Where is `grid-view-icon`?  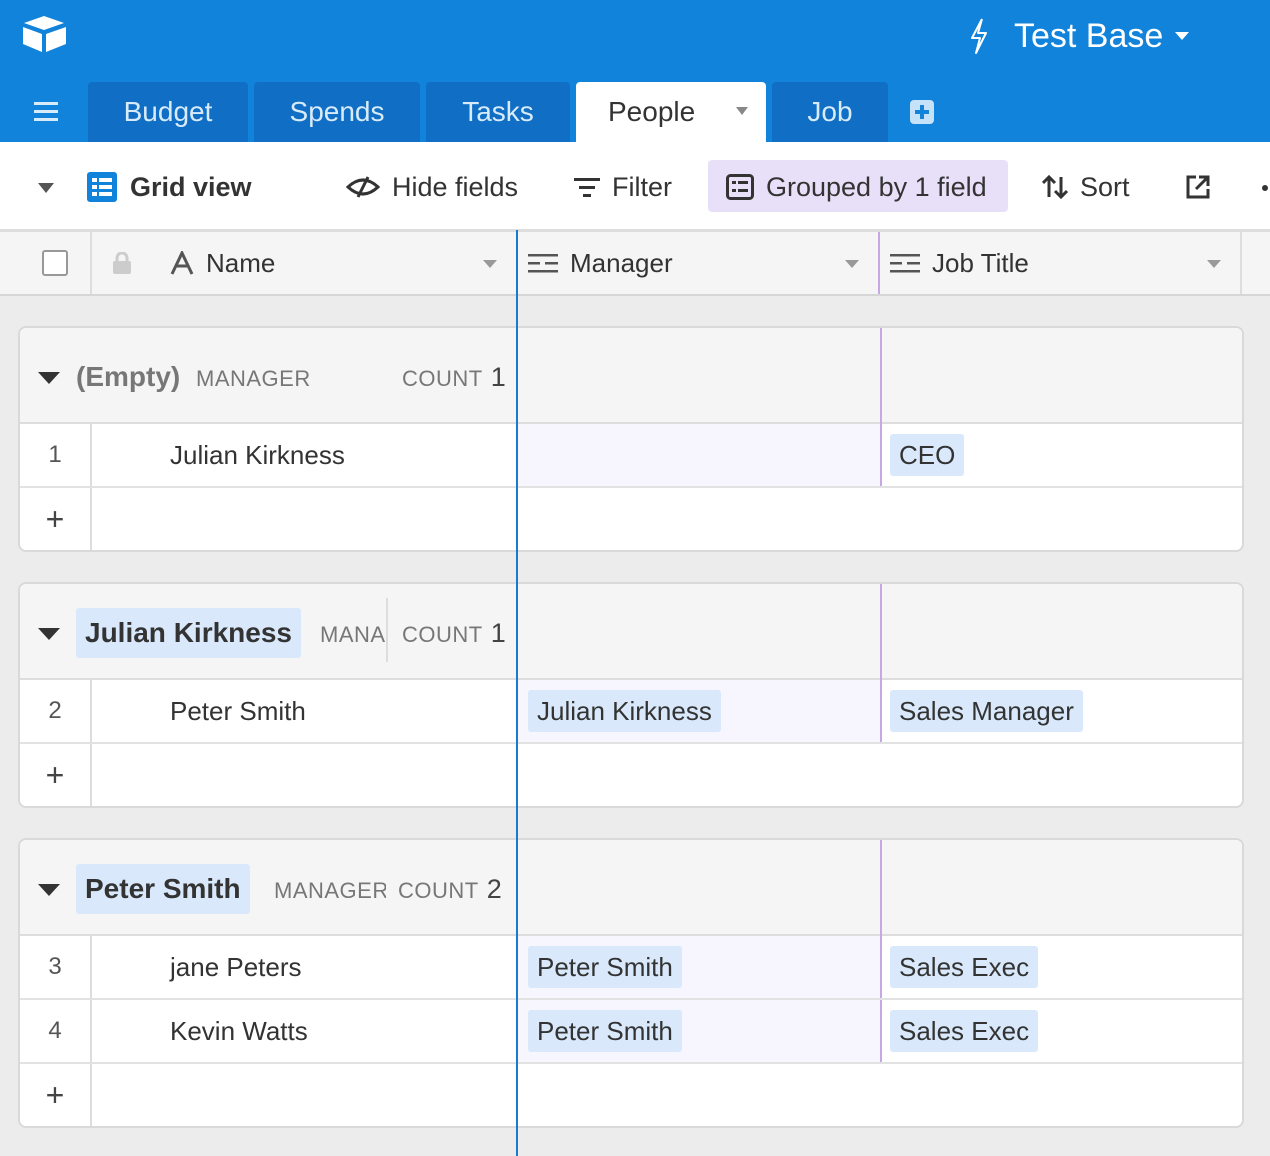 grid-view-icon is located at coordinates (102, 187).